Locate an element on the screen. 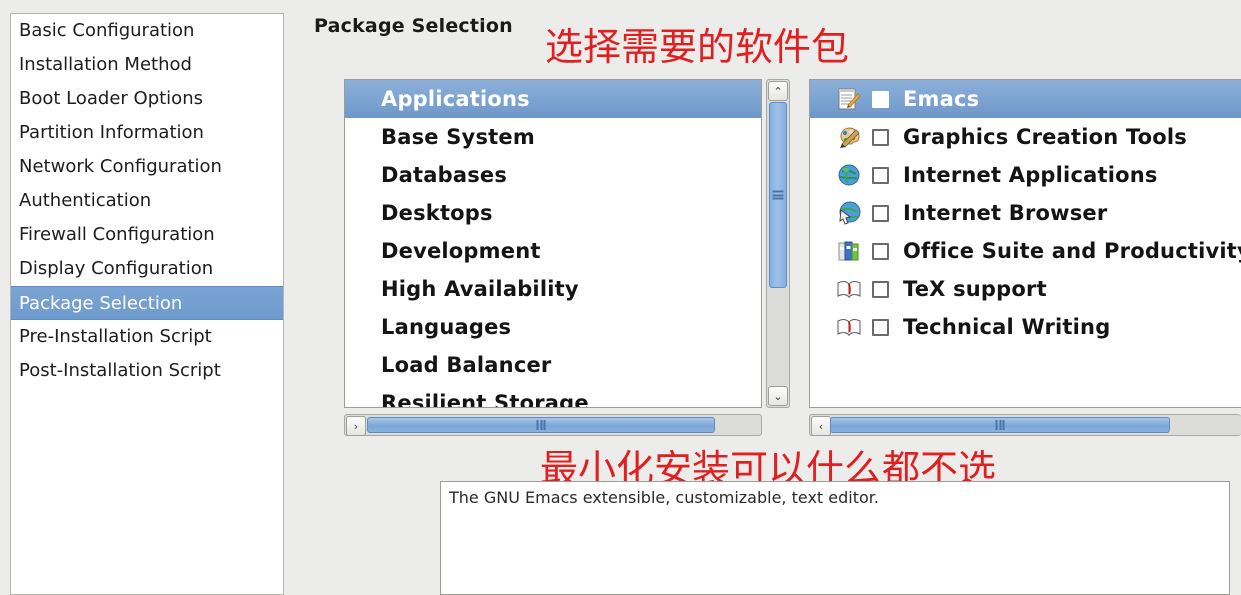 The image size is (1241, 595). sidebar-item-partition-information: Partition Information is located at coordinates (147, 133).